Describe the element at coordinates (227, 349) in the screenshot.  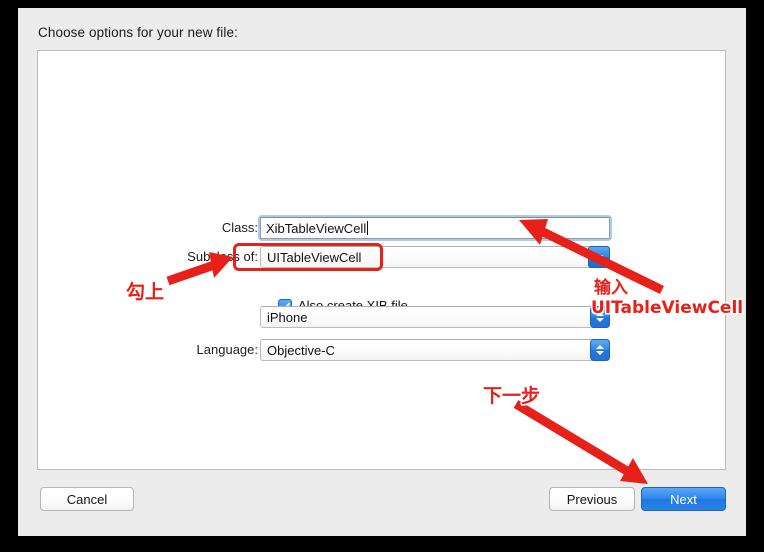
I see `language-label: Language:` at that location.